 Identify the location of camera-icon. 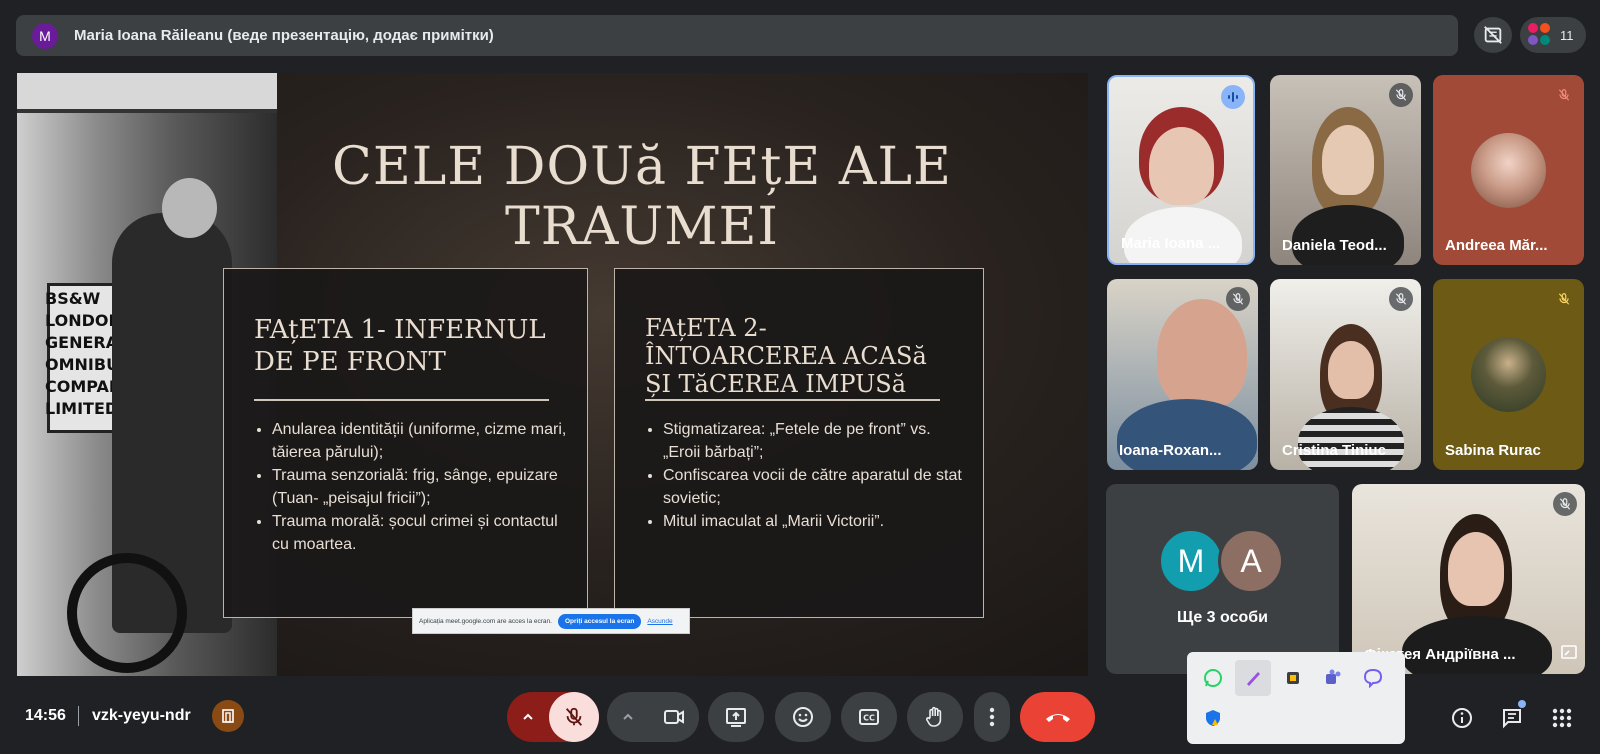
(674, 717).